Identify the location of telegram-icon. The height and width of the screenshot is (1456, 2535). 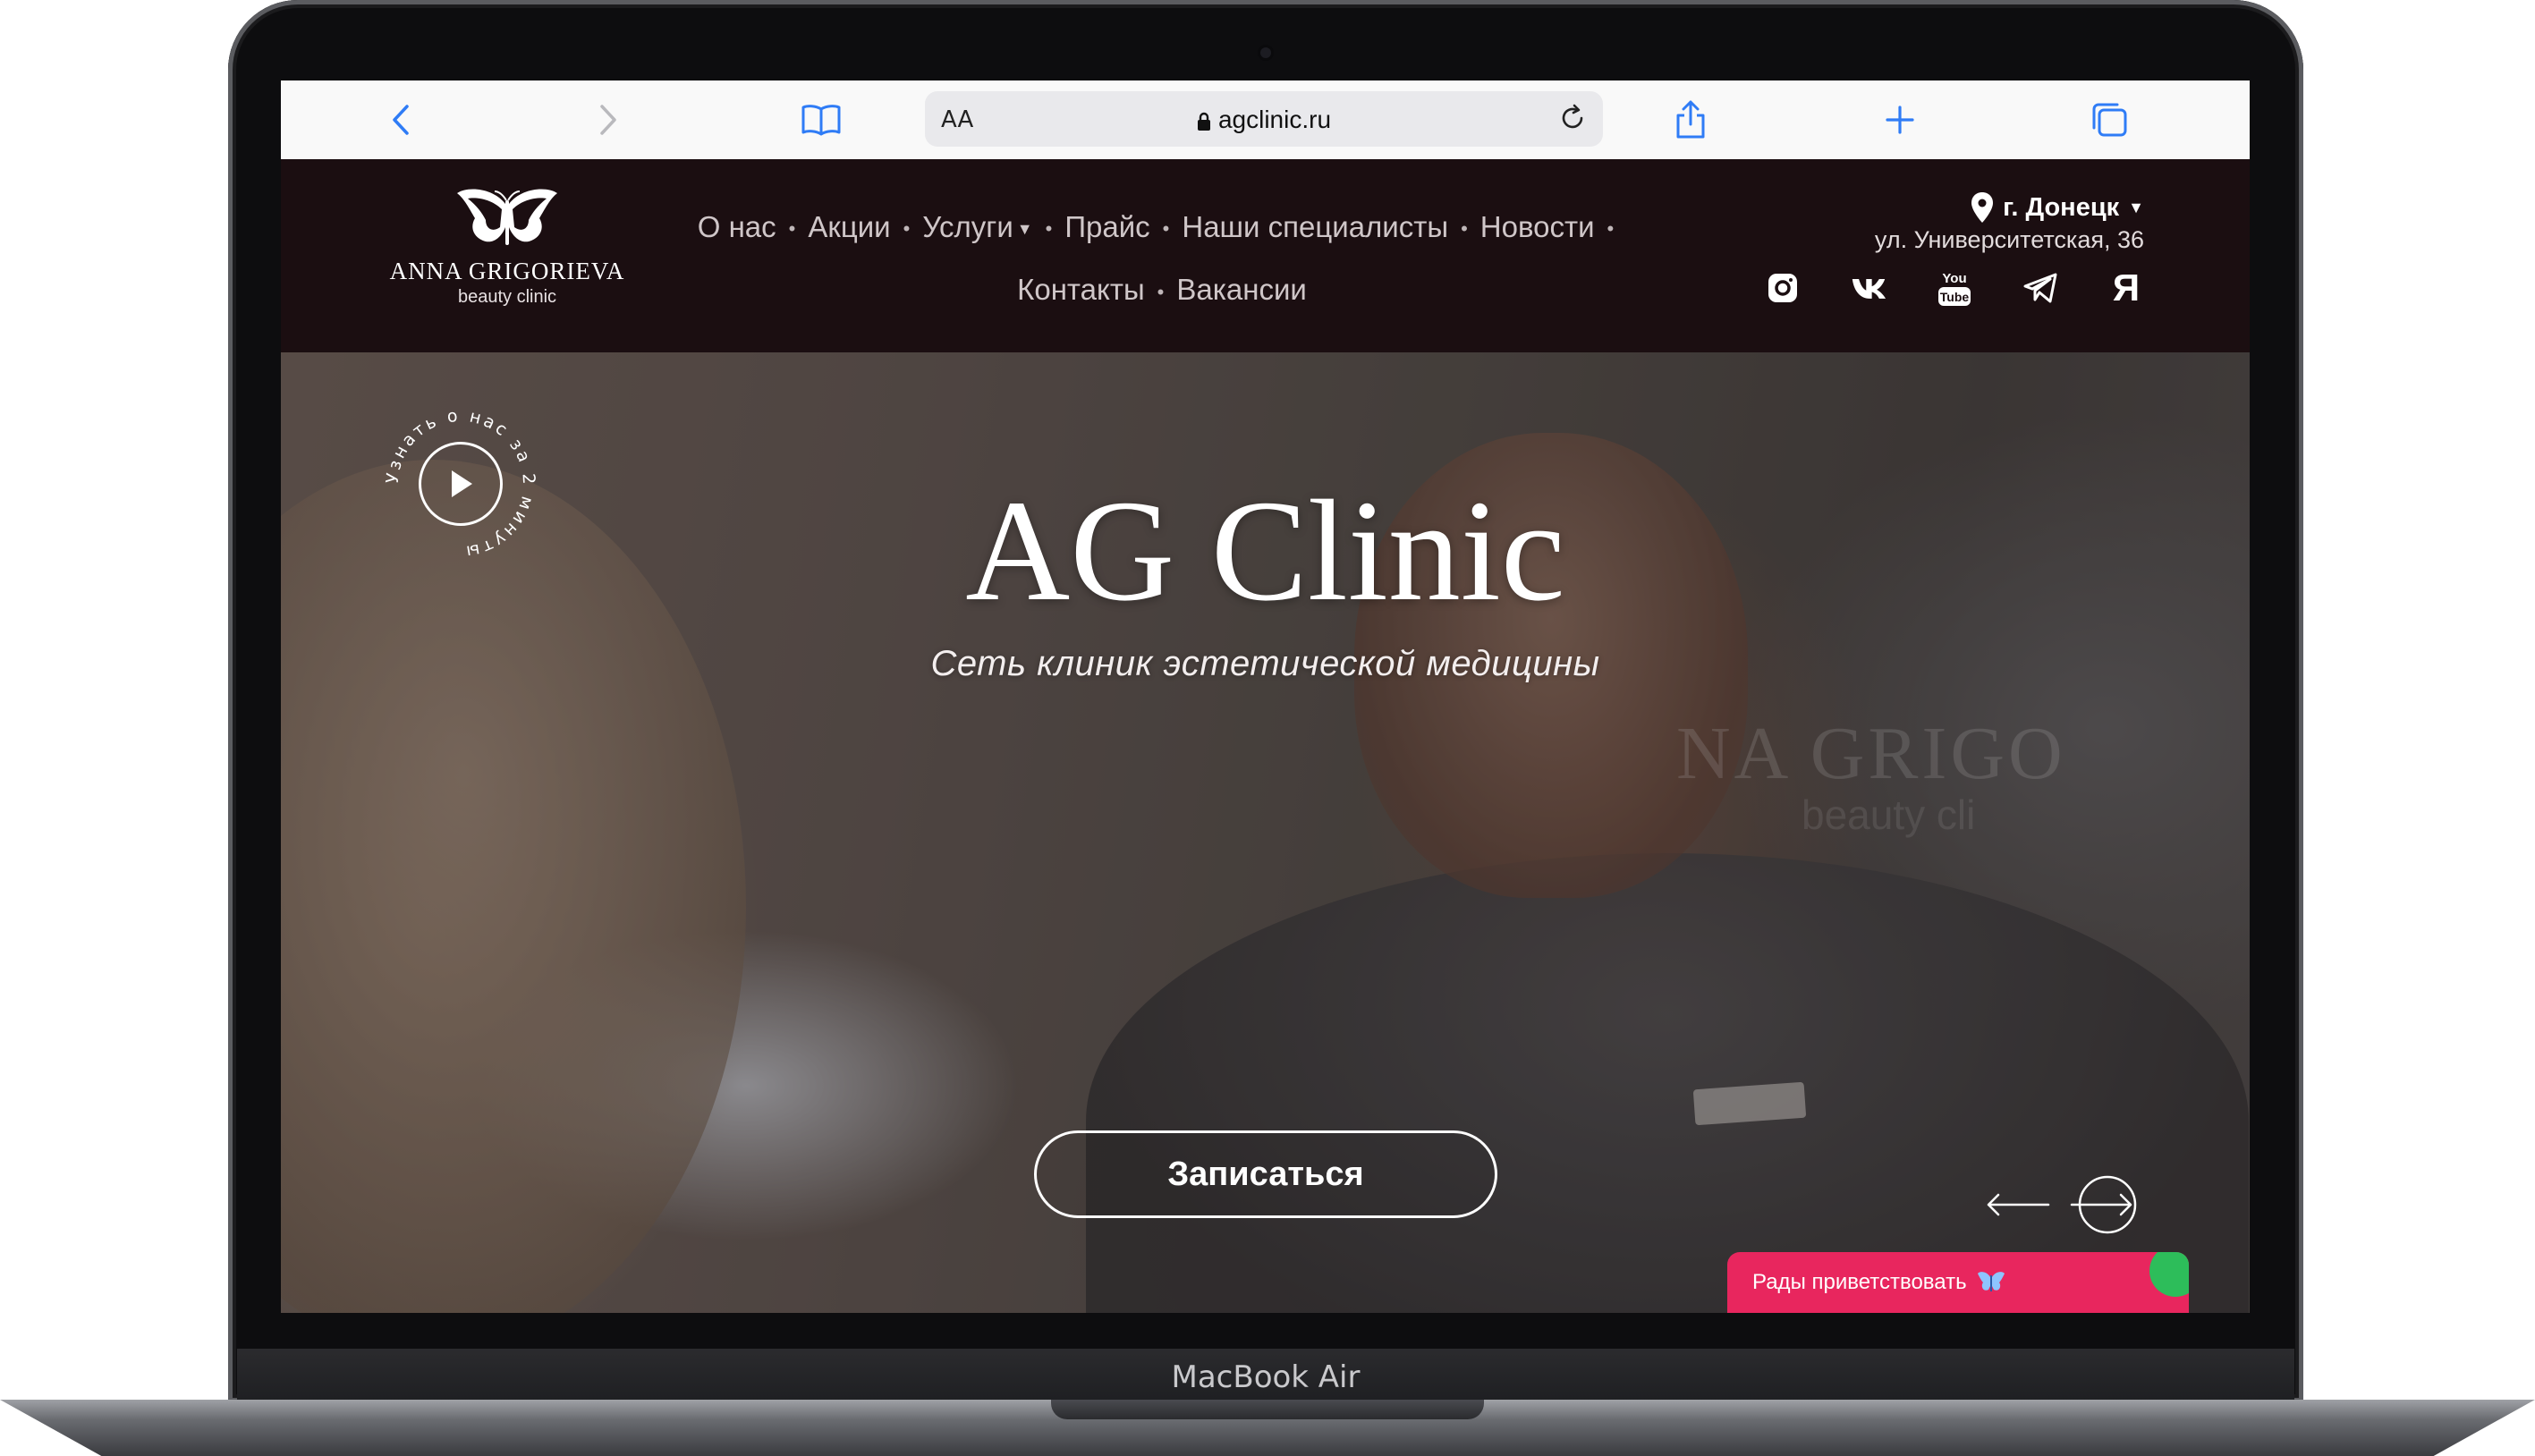
(2040, 288).